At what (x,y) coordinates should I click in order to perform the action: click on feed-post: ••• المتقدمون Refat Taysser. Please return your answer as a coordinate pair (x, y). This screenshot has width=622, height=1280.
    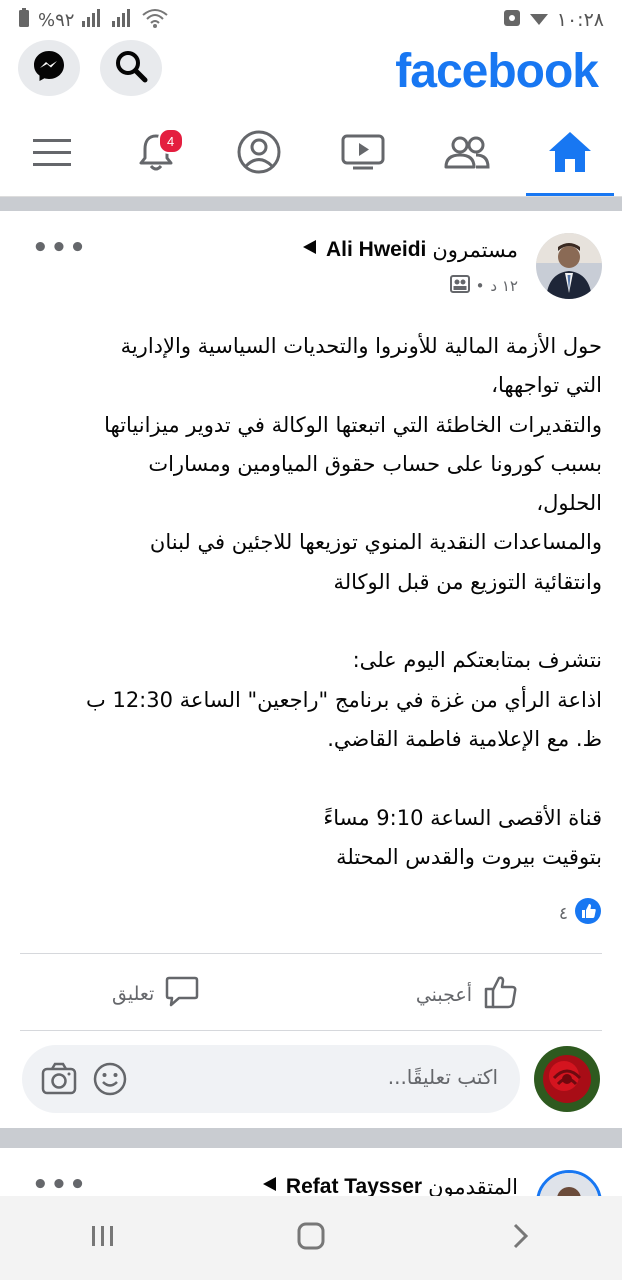
    Looking at the image, I should click on (311, 1172).